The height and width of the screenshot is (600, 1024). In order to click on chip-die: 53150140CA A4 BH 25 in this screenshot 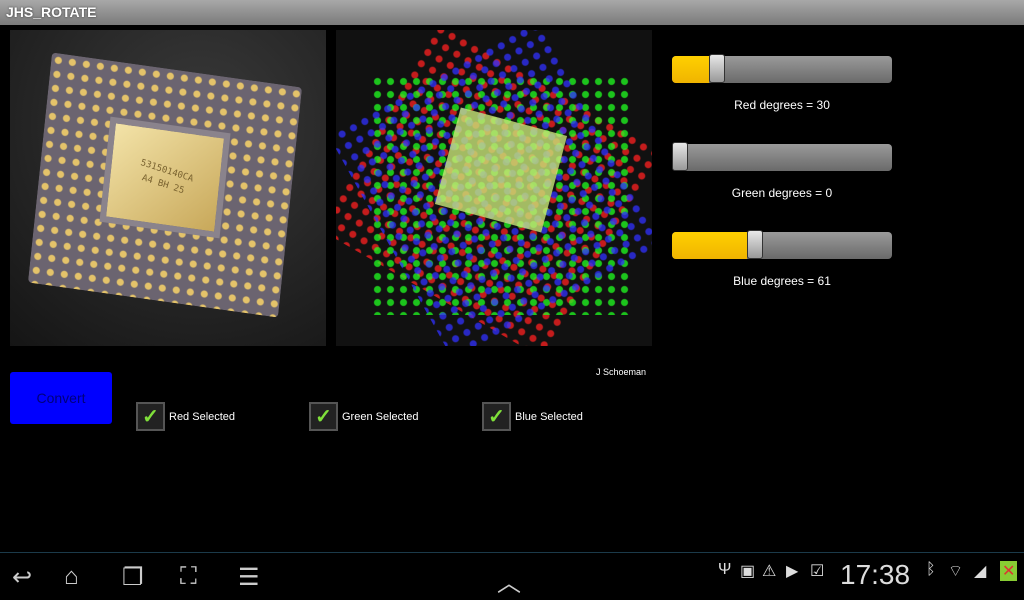, I will do `click(165, 177)`.